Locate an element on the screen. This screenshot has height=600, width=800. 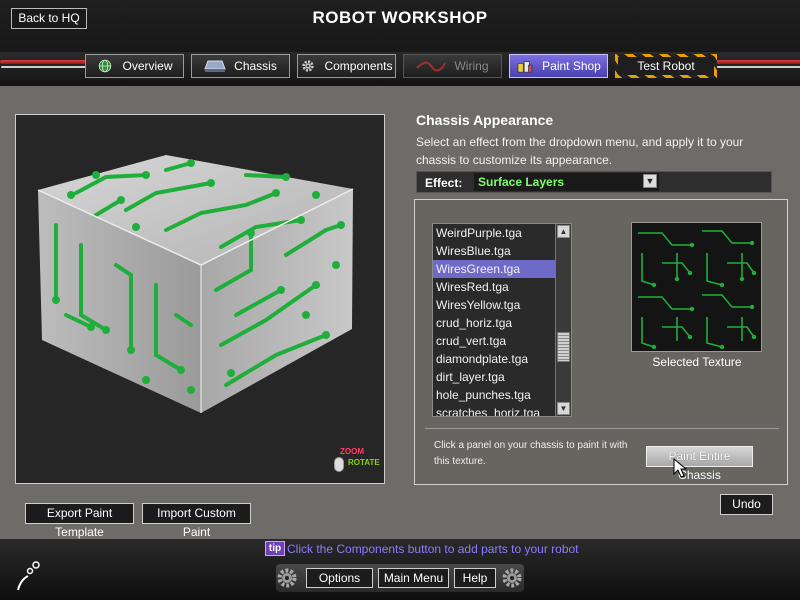
tab-overview: Overview is located at coordinates (134, 66).